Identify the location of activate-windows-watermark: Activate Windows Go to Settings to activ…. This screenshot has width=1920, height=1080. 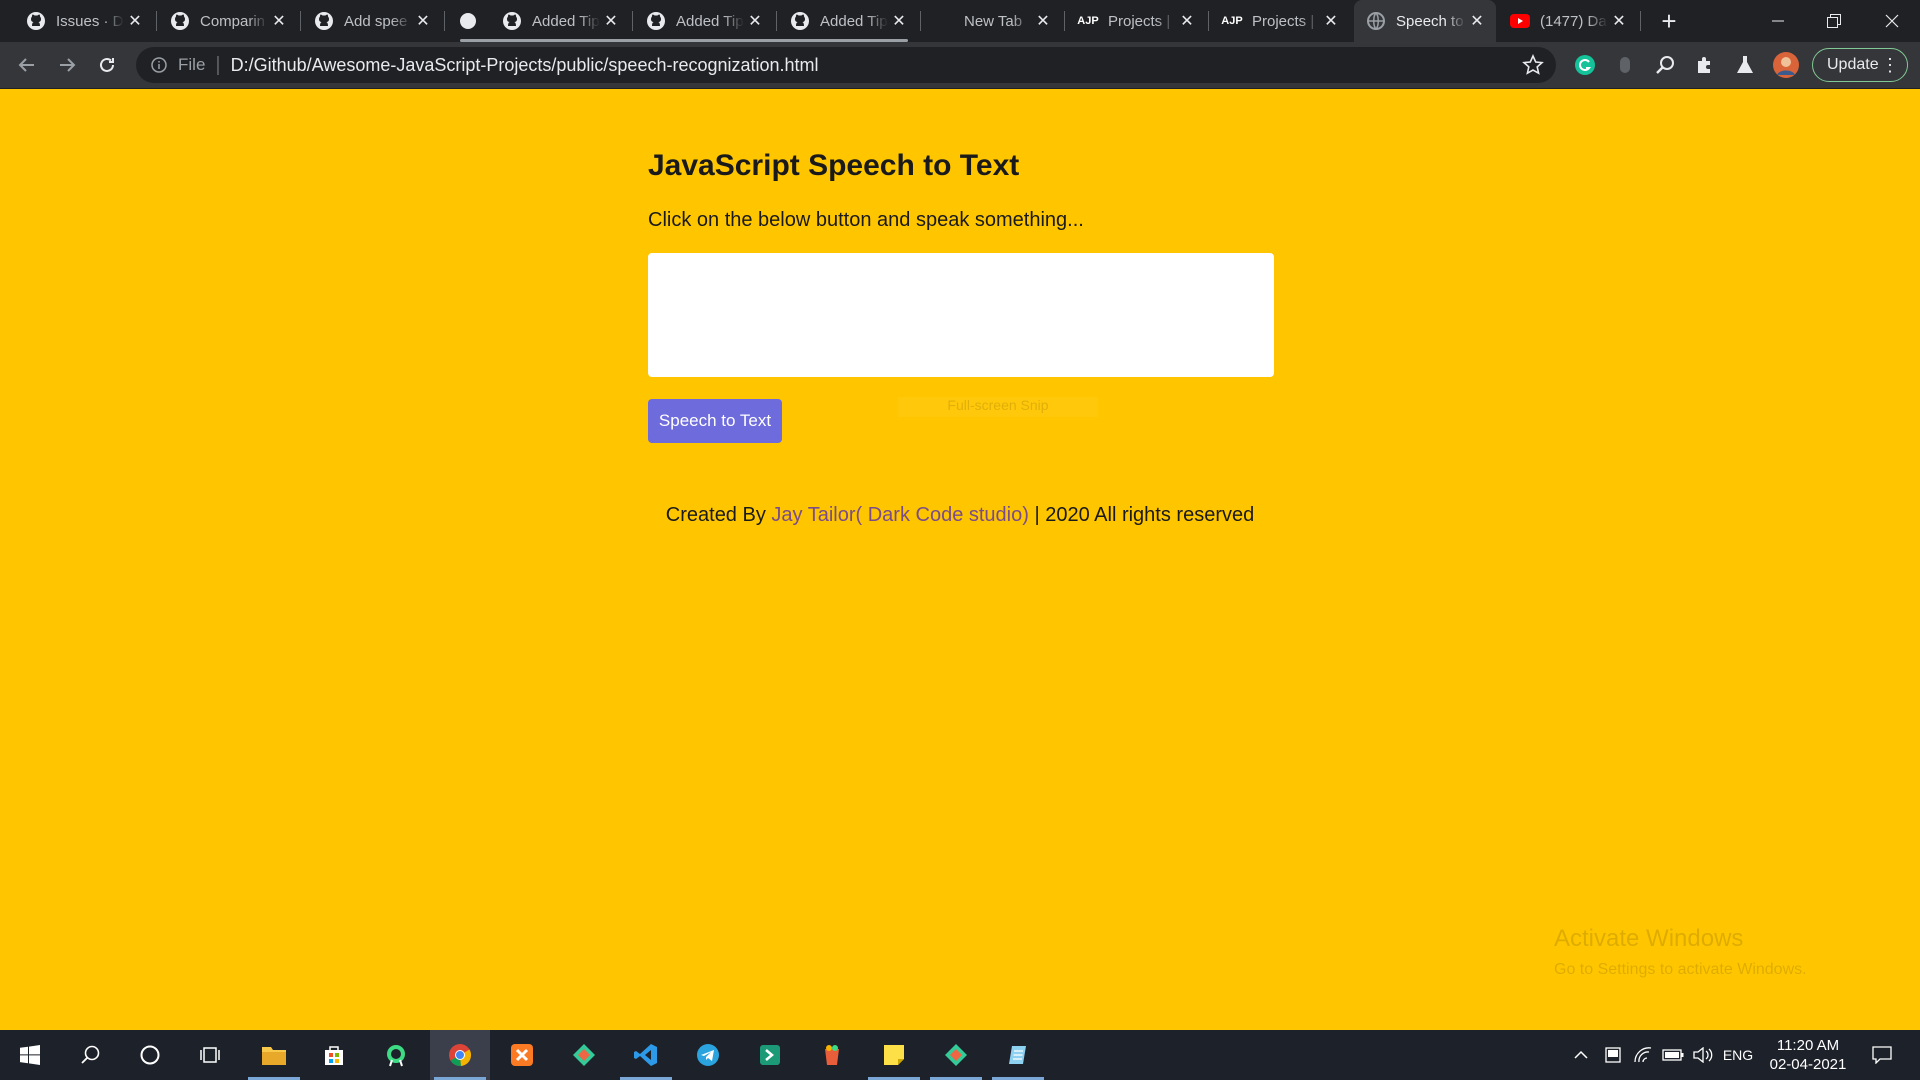
(1680, 952).